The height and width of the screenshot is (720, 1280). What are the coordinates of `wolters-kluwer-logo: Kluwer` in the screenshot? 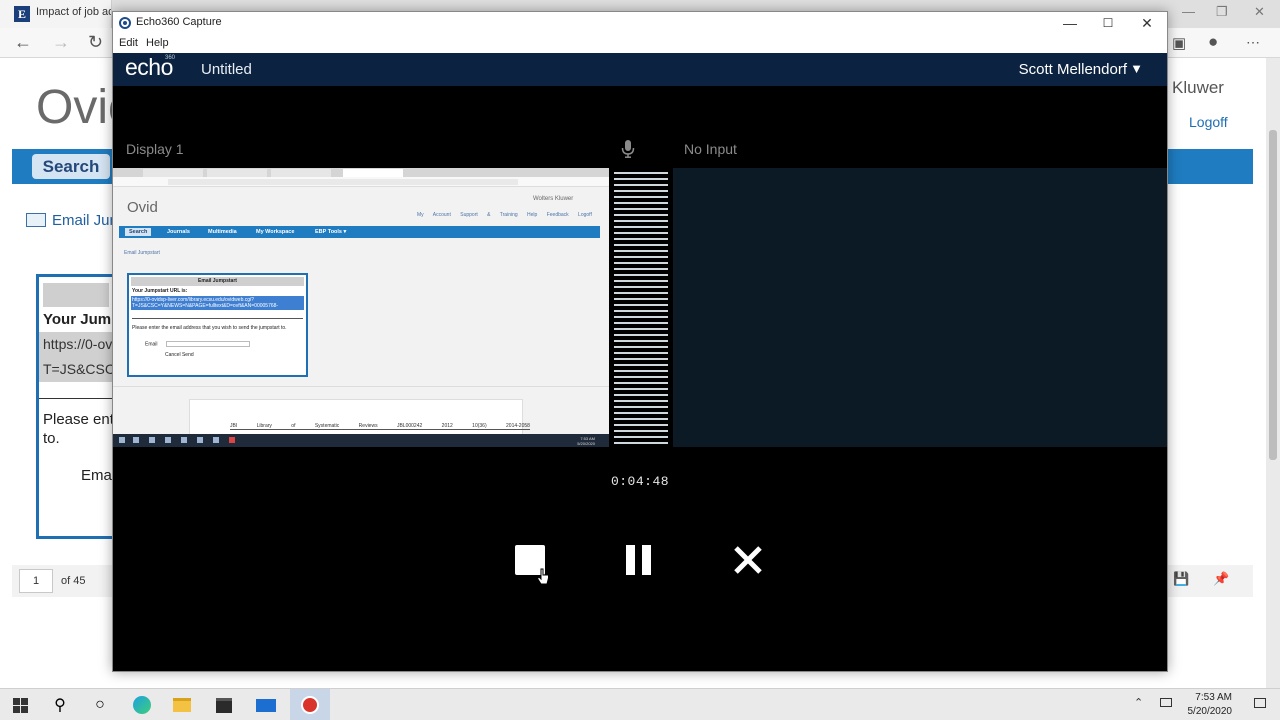 It's located at (1198, 87).